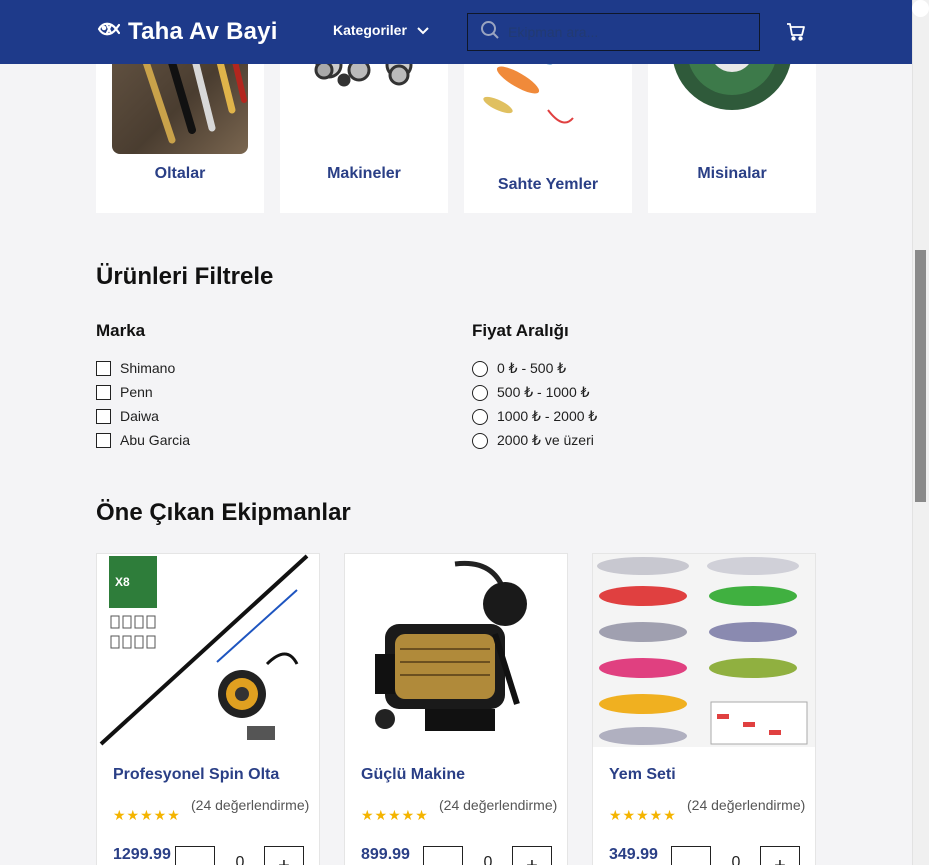  Describe the element at coordinates (180, 173) in the screenshot. I see `category-label: Oltalar` at that location.